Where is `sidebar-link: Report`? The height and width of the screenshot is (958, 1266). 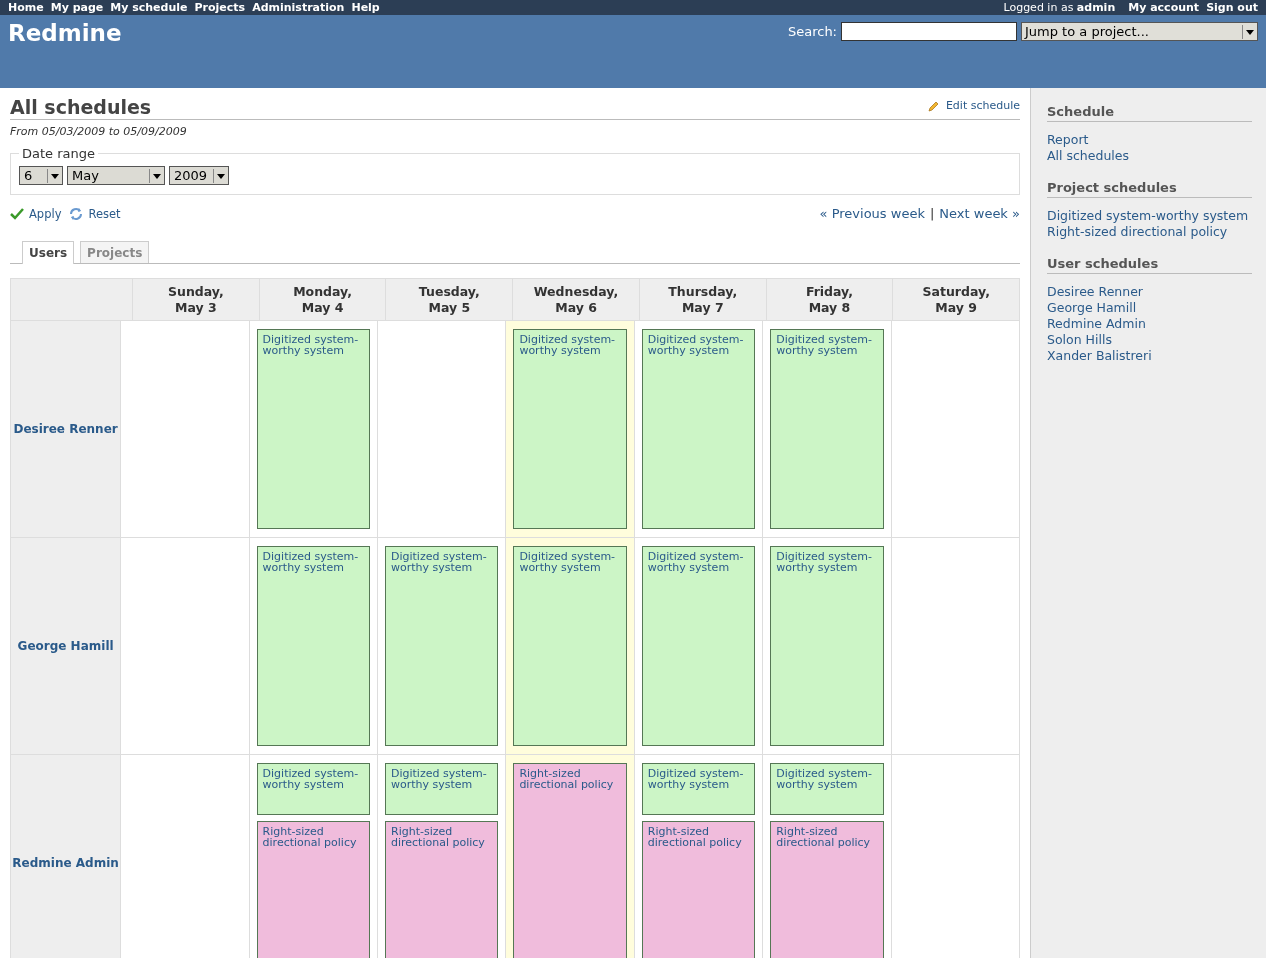
sidebar-link: Report is located at coordinates (1149, 140).